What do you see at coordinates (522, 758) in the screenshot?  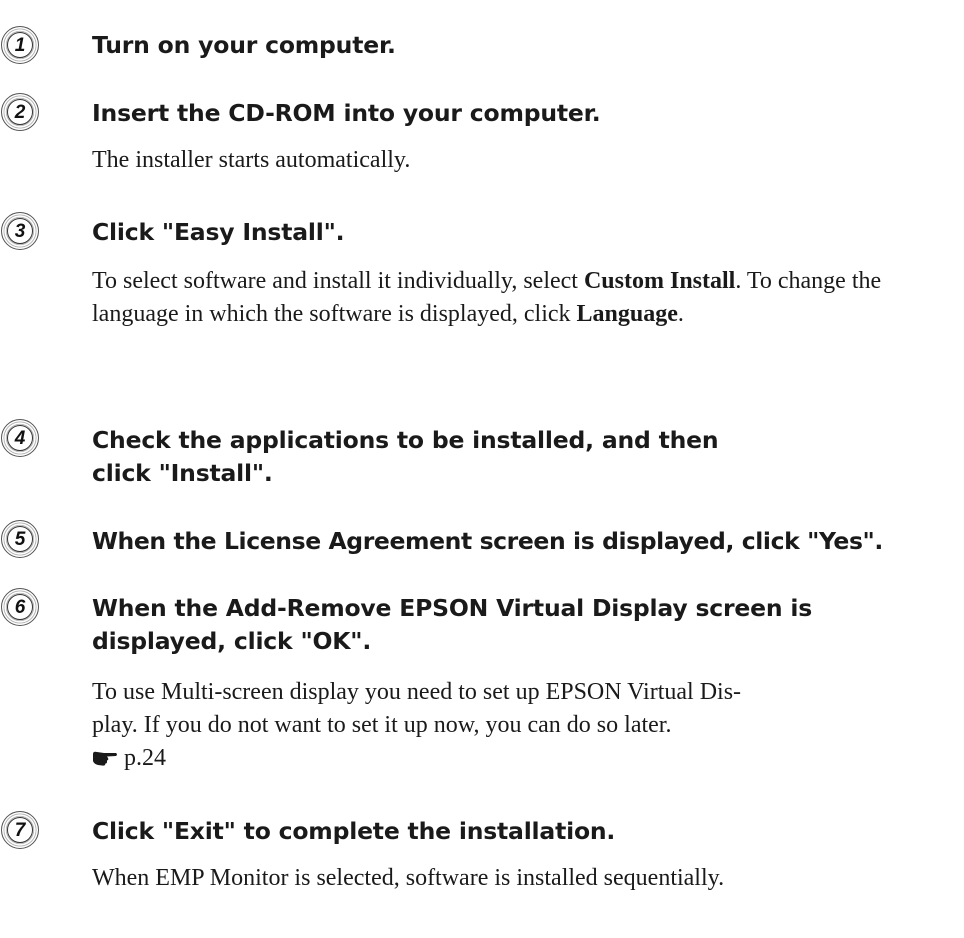 I see `page-reference: p.24` at bounding box center [522, 758].